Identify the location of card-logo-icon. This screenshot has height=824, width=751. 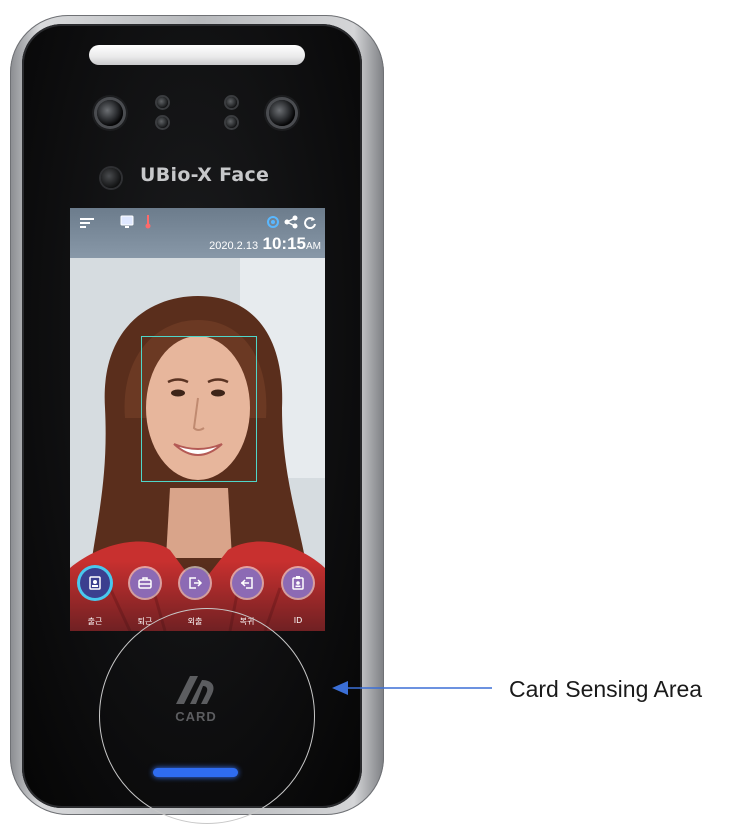
(195, 690).